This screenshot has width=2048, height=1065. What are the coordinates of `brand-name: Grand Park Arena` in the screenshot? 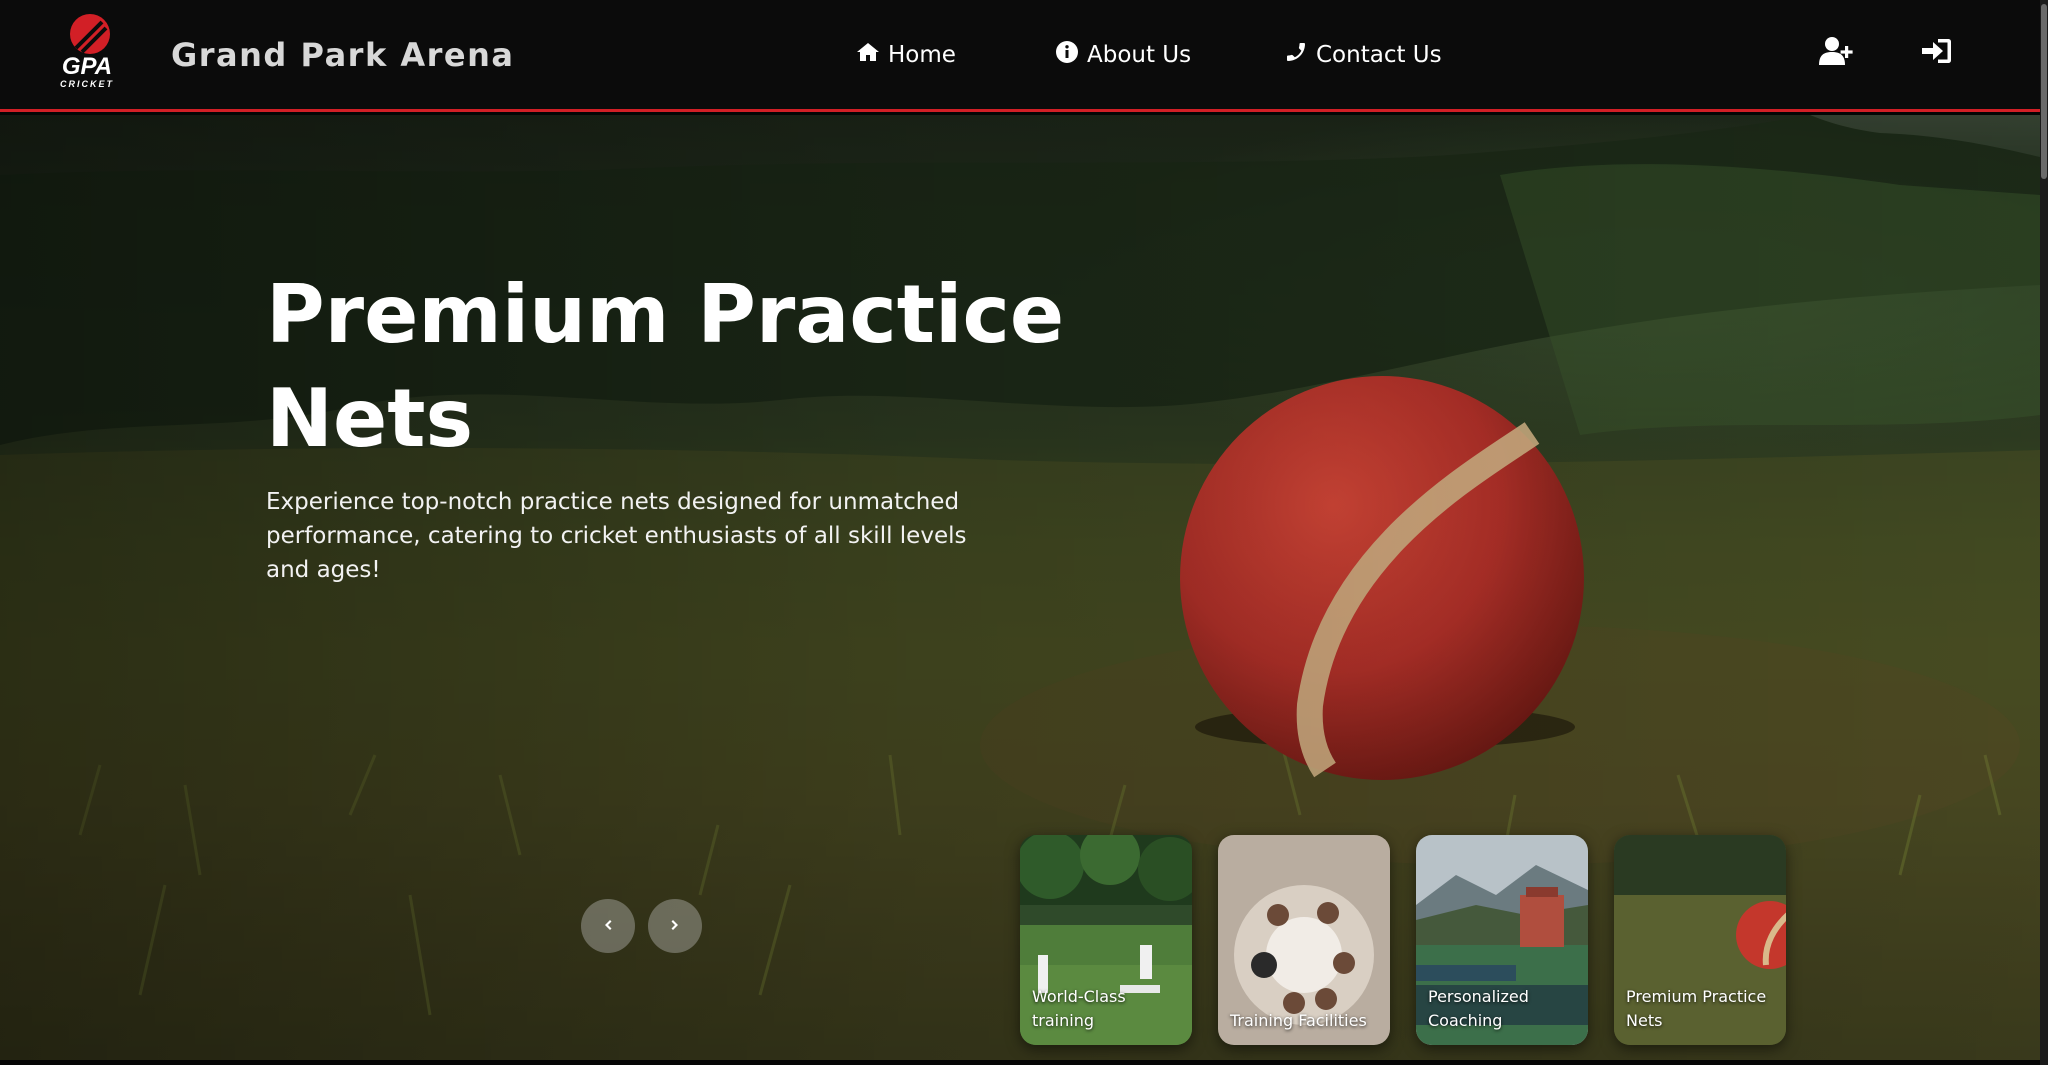 It's located at (342, 55).